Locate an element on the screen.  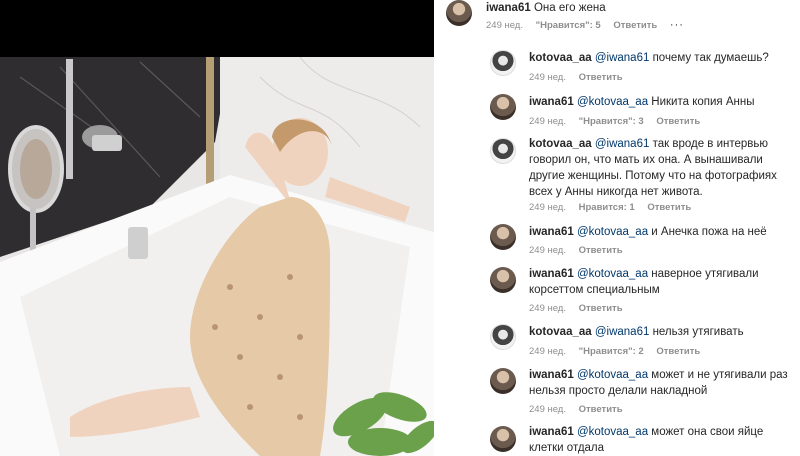
likes-count: Нравится: 1 is located at coordinates (607, 207).